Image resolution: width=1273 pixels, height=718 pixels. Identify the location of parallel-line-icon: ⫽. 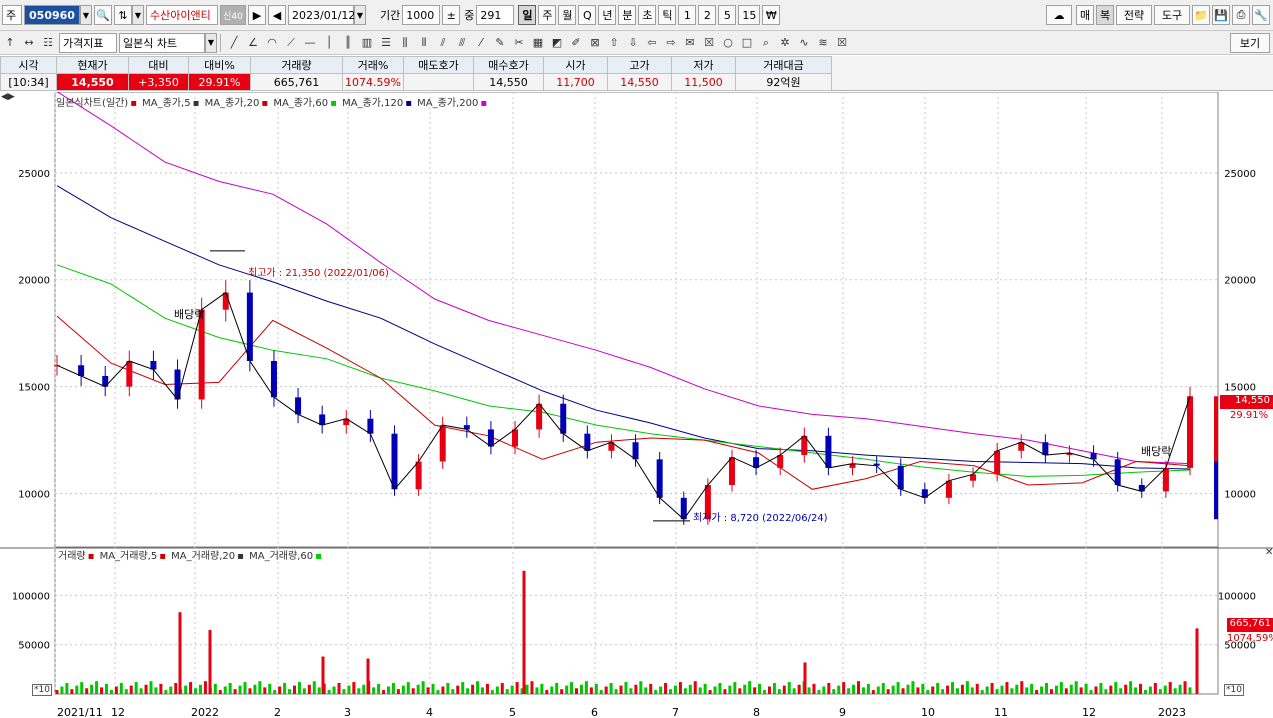
(443, 43).